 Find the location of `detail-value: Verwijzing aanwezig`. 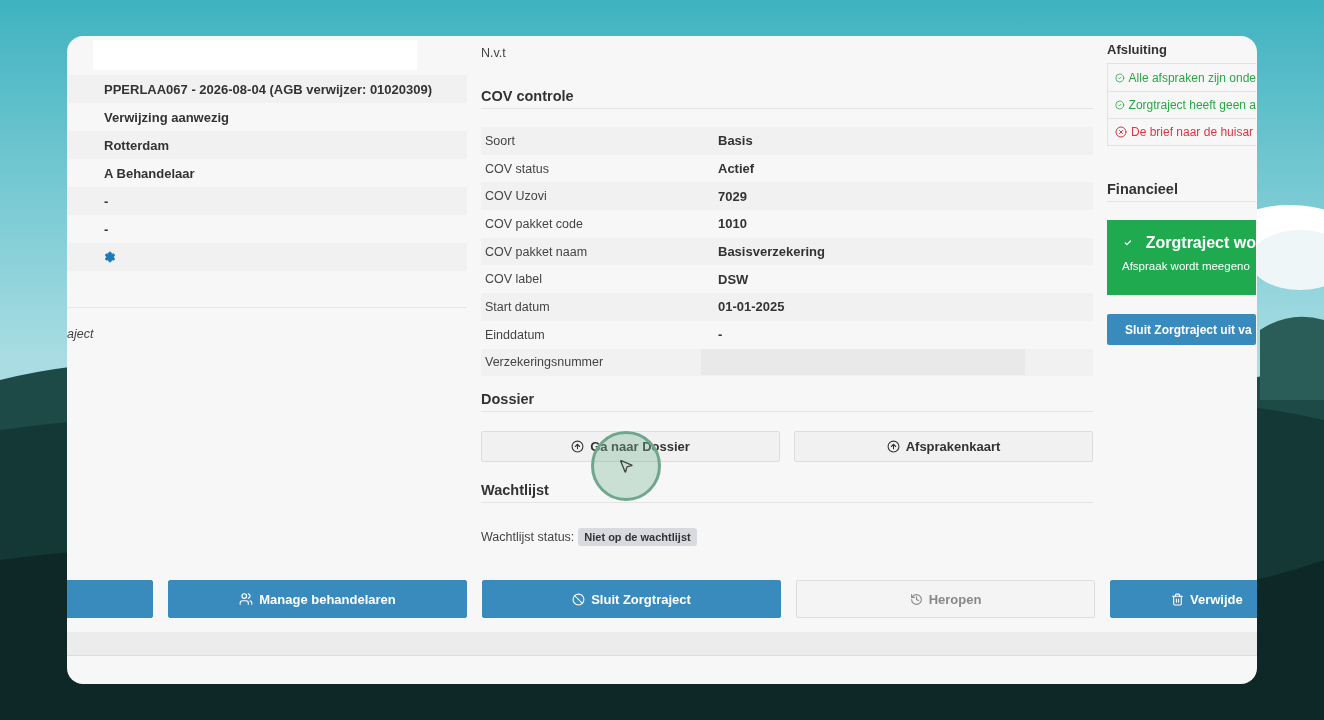

detail-value: Verwijzing aanwezig is located at coordinates (166, 117).